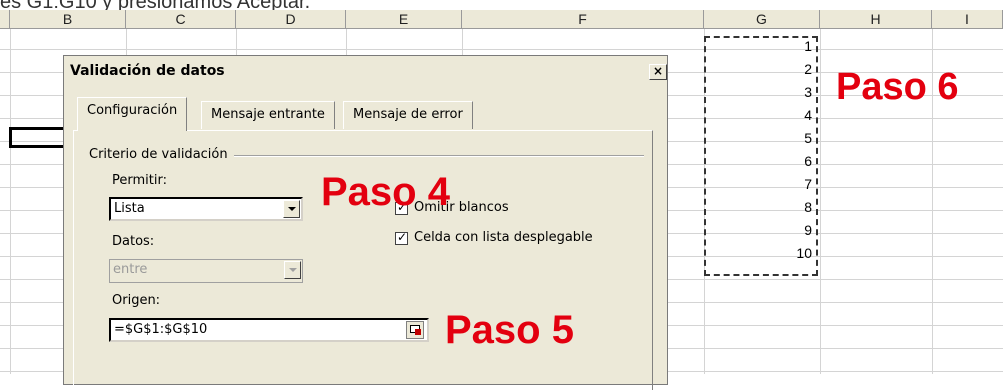 This screenshot has width=1003, height=390. I want to click on tab-mensaje-error: Mensaje de error, so click(408, 115).